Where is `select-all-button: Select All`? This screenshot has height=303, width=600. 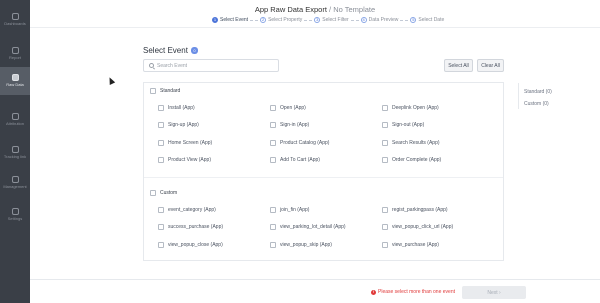
select-all-button: Select All is located at coordinates (458, 65).